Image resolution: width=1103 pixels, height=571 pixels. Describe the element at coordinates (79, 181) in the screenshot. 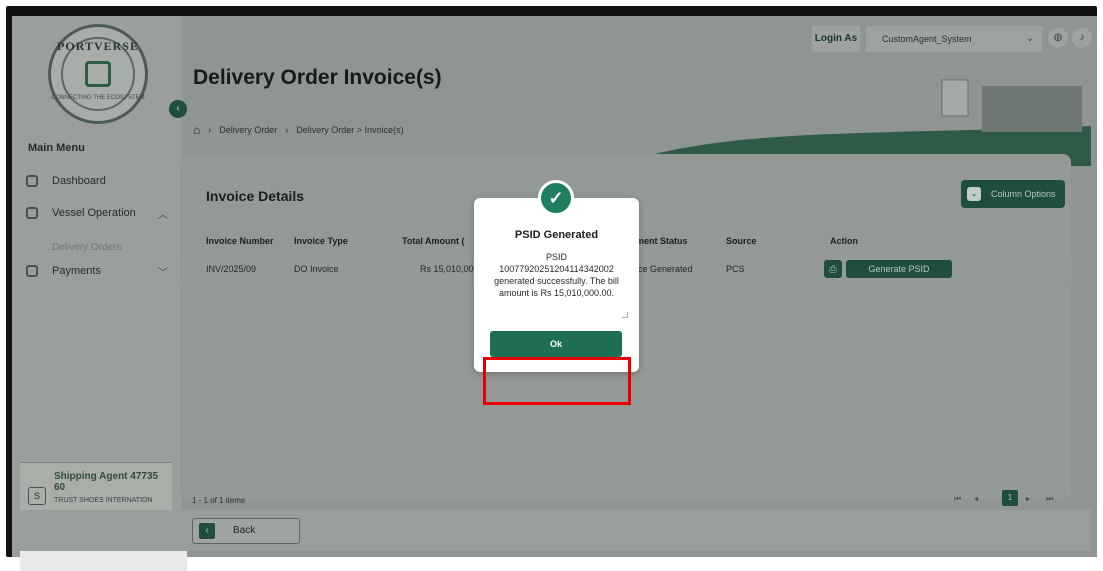

I see `sidebar-item-label: Dashboard` at that location.